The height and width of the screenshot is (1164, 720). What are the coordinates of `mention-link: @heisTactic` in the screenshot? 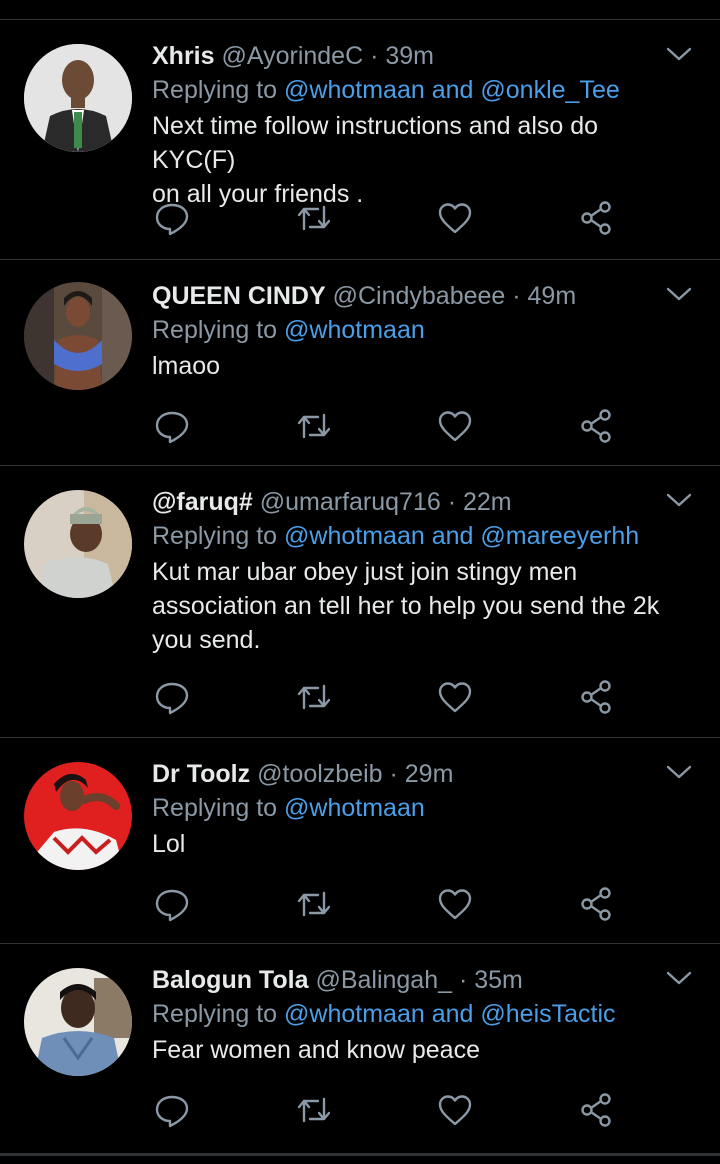 It's located at (547, 1014).